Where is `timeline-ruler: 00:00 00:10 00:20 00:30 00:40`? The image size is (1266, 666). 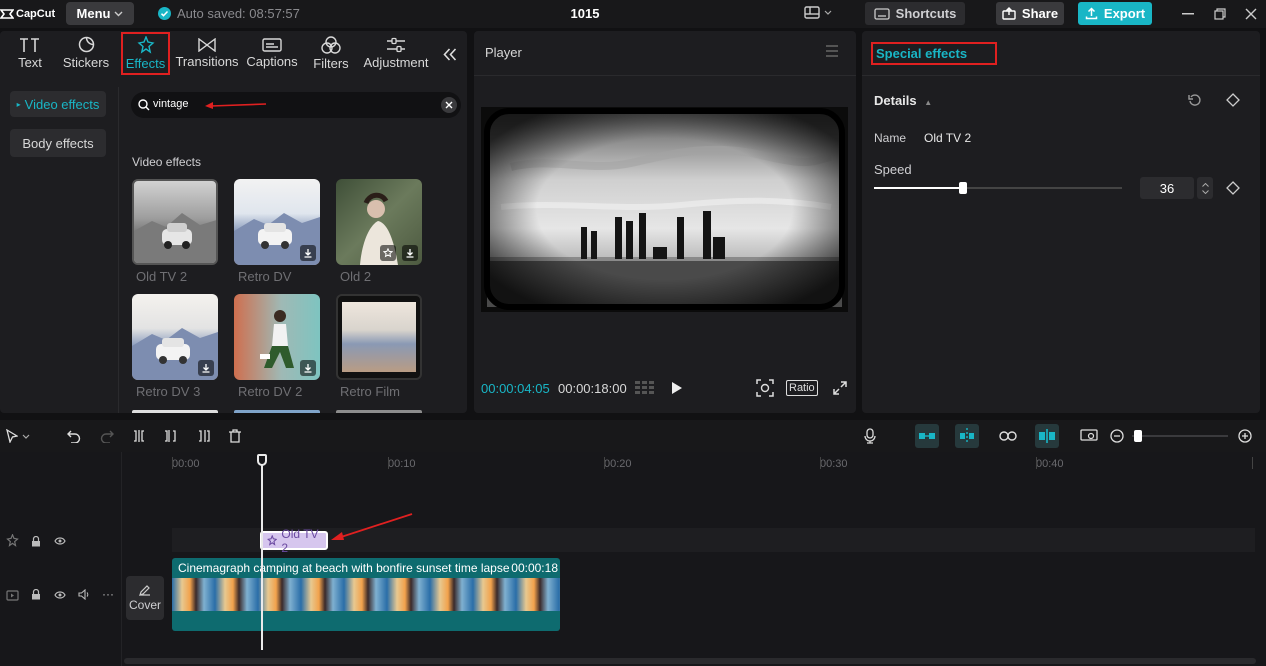
timeline-ruler: 00:00 00:10 00:20 00:30 00:40 is located at coordinates (719, 462).